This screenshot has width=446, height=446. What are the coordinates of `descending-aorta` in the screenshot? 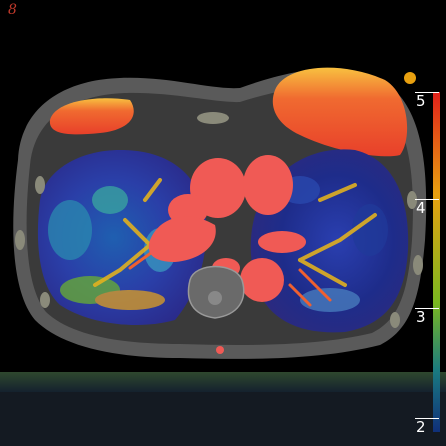 It's located at (262, 280).